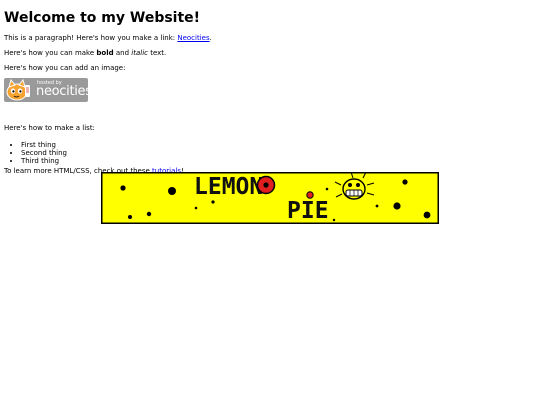 This screenshot has height=405, width=540. What do you see at coordinates (278, 145) in the screenshot?
I see `list-item: First thing` at bounding box center [278, 145].